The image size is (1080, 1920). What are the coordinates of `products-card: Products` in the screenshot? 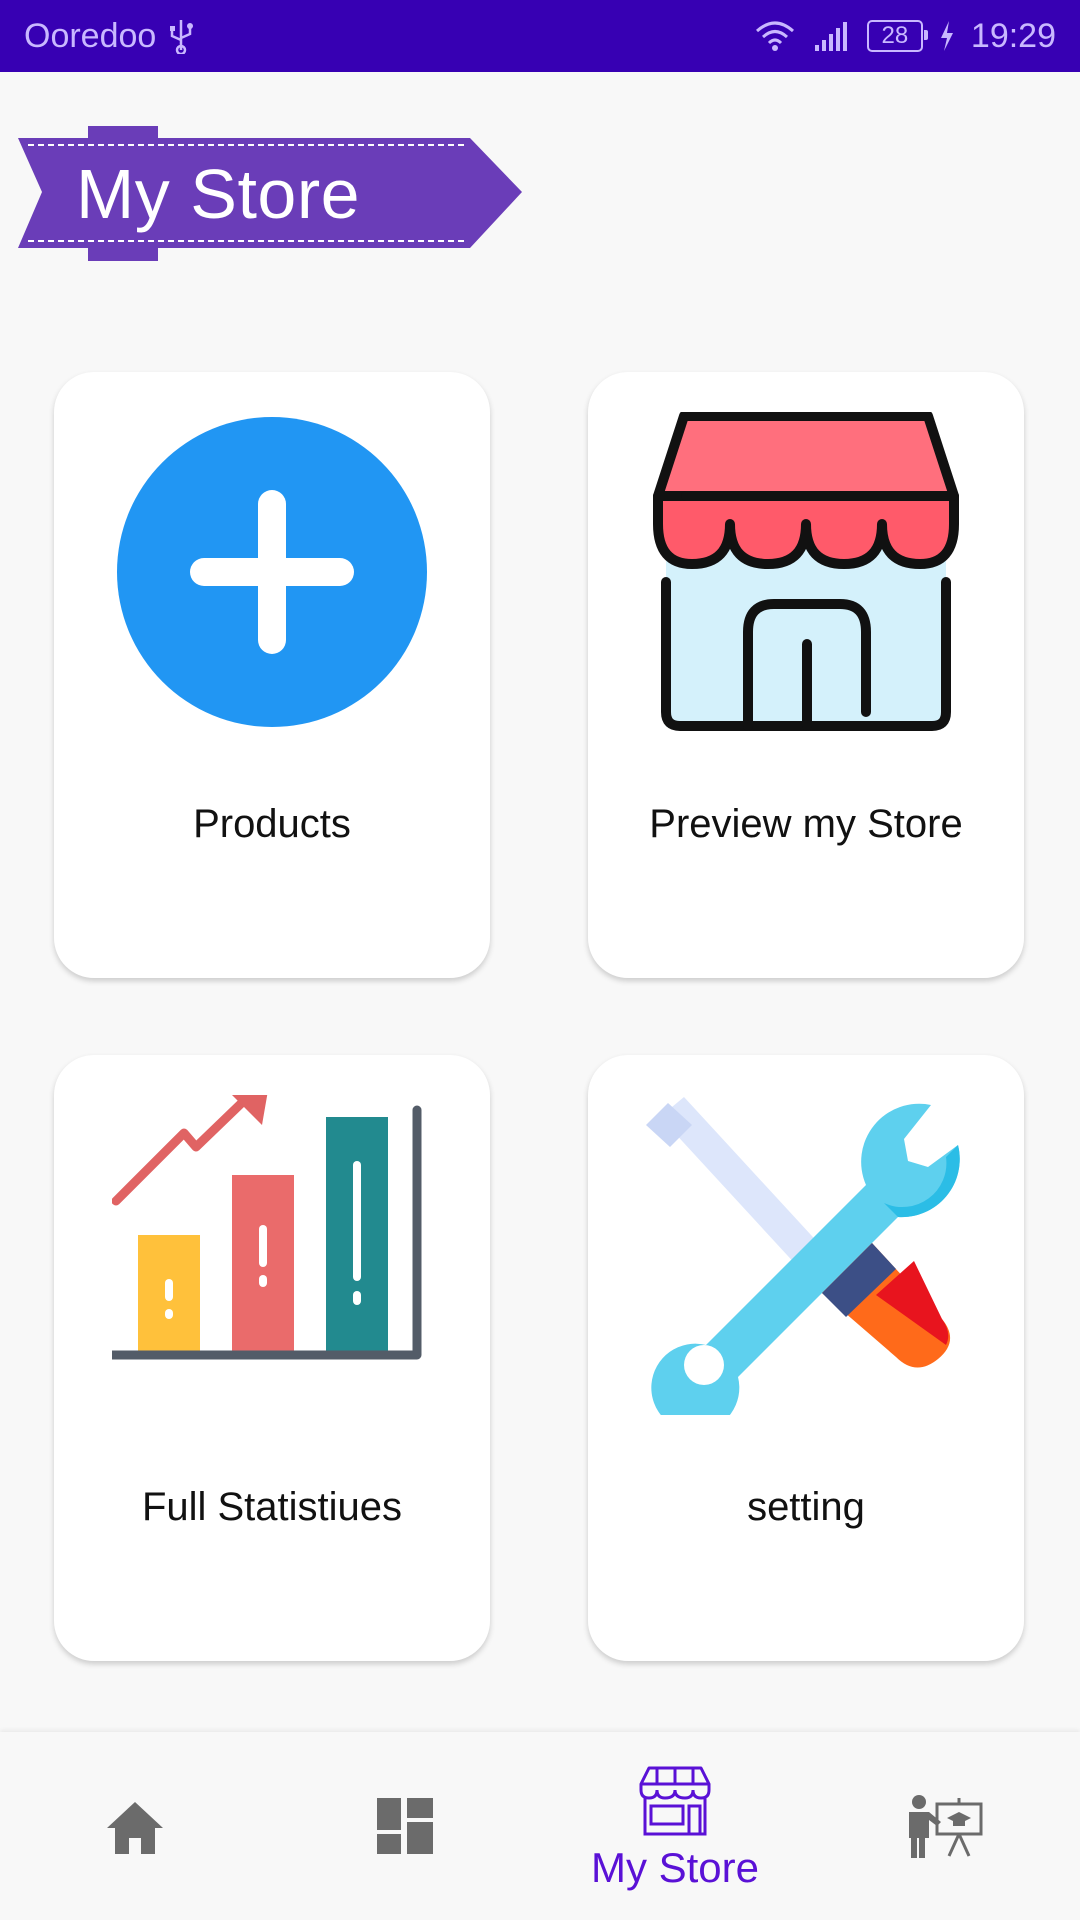 It's located at (272, 675).